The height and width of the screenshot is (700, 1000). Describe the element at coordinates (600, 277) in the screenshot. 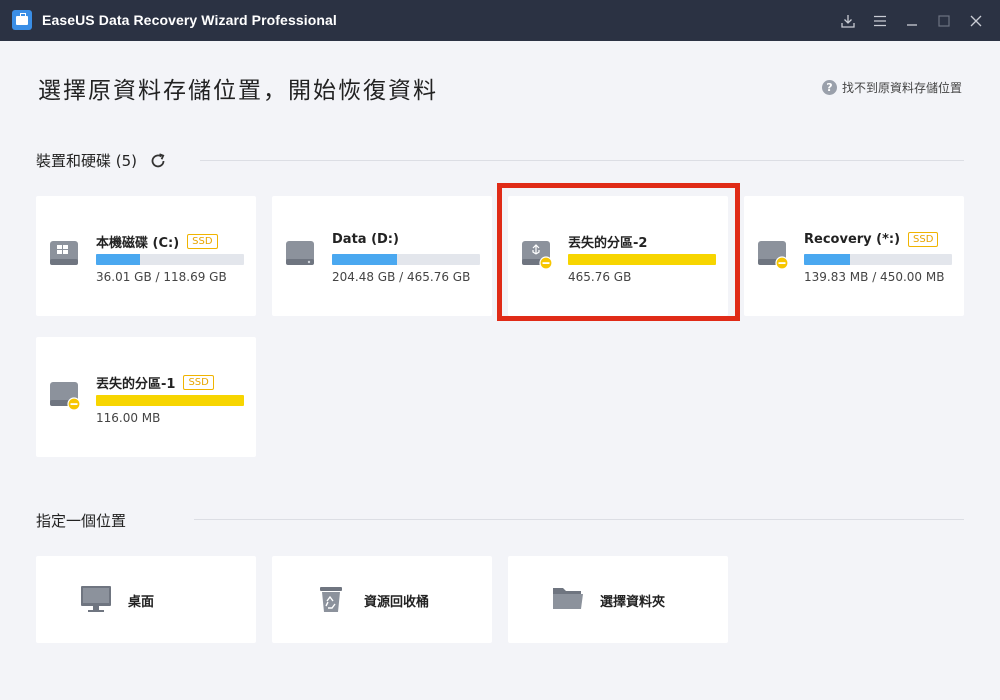

I see `drive-usage: 465.76 GB` at that location.